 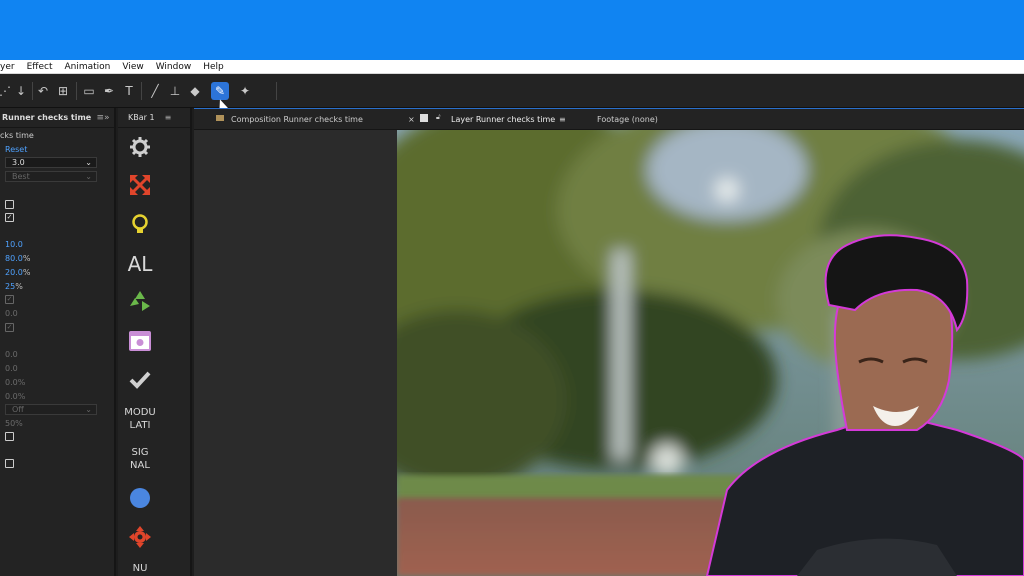 I want to click on tab-composition-name: Runner checks time, so click(x=323, y=119).